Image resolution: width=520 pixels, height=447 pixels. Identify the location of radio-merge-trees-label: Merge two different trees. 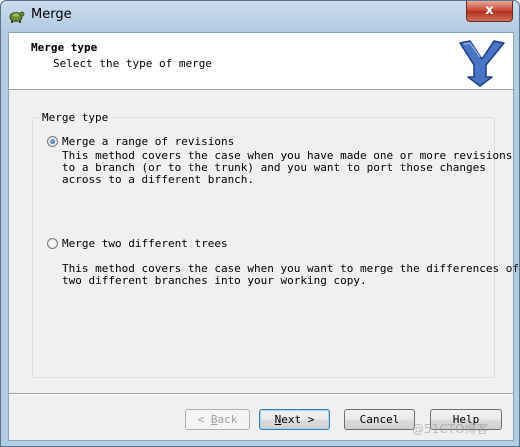
(145, 243).